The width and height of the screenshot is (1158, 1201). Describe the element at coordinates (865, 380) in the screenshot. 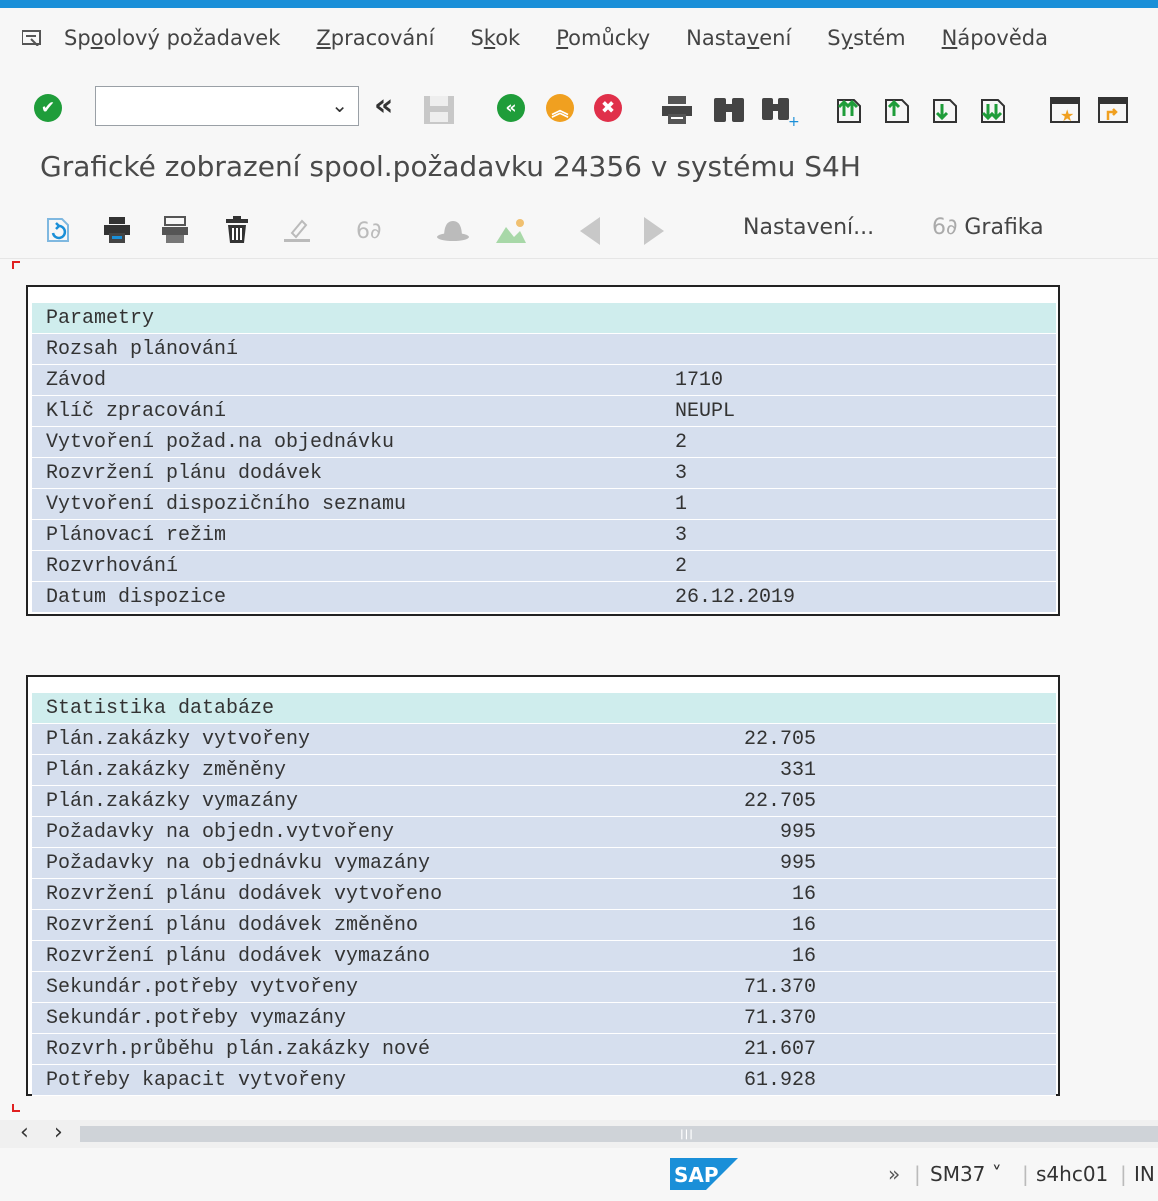

I see `row-value: 1710` at that location.